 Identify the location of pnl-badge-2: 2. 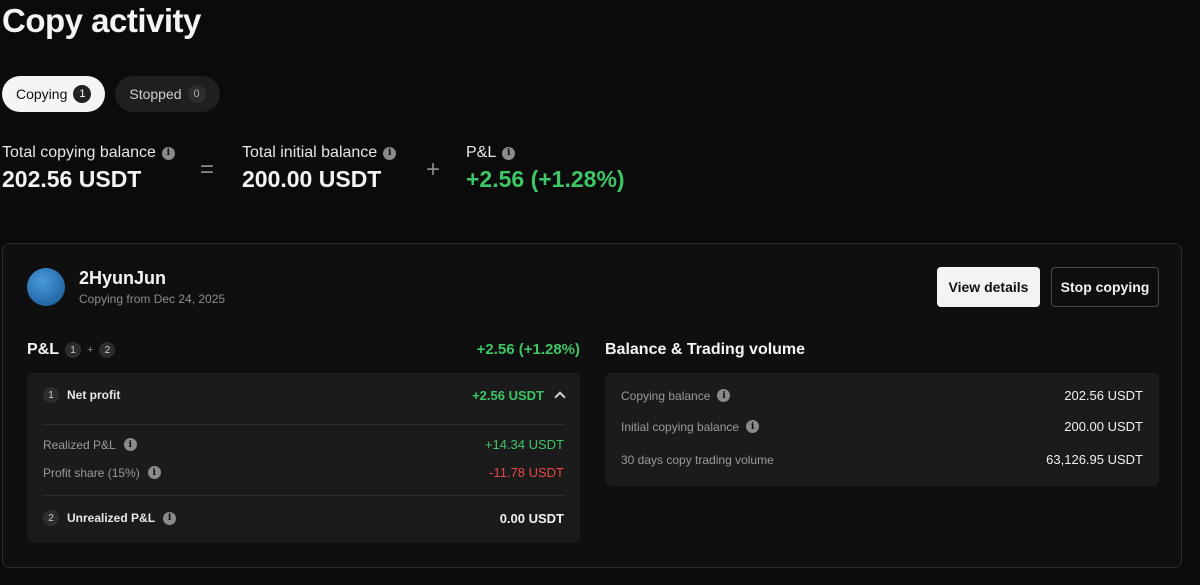
(107, 350).